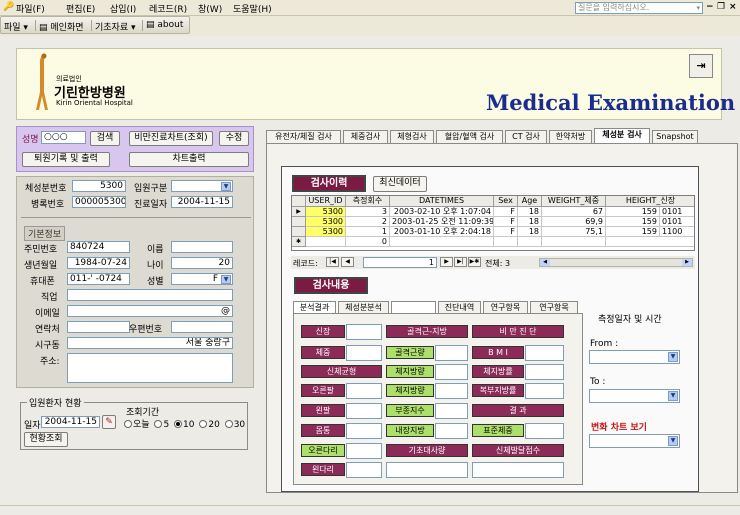  Describe the element at coordinates (506, 201) in the screenshot. I see `column-header: Sex` at that location.